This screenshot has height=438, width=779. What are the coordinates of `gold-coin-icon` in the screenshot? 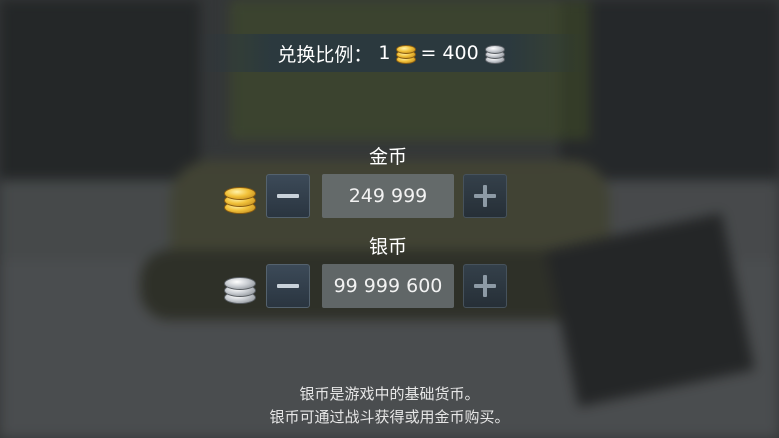 It's located at (406, 54).